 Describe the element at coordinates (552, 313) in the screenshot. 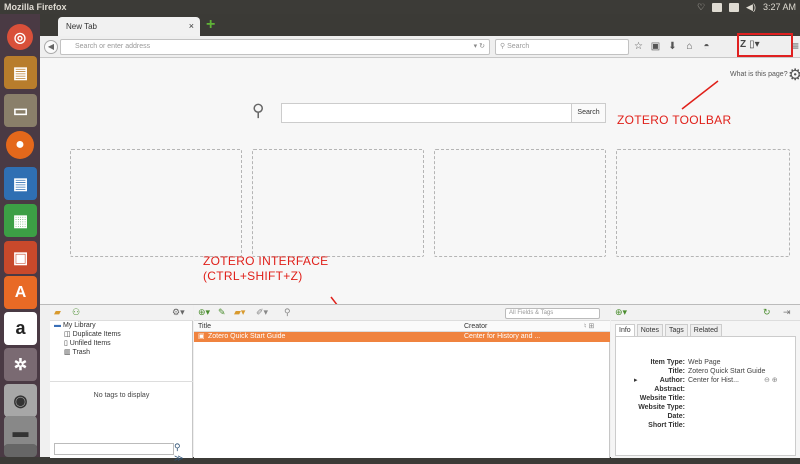

I see `items-search-input: All Fields & Tags` at that location.